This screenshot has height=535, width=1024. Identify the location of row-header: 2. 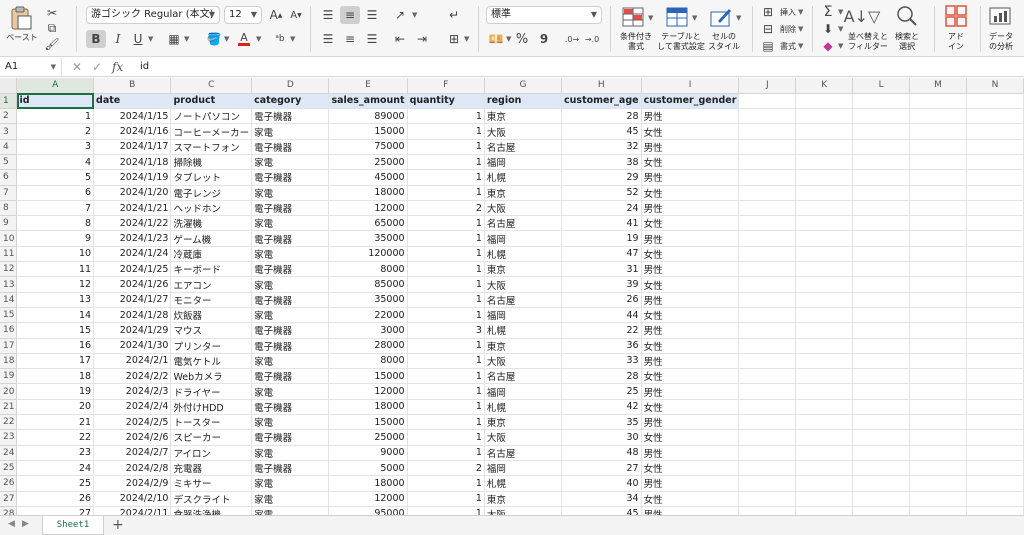
(9, 116).